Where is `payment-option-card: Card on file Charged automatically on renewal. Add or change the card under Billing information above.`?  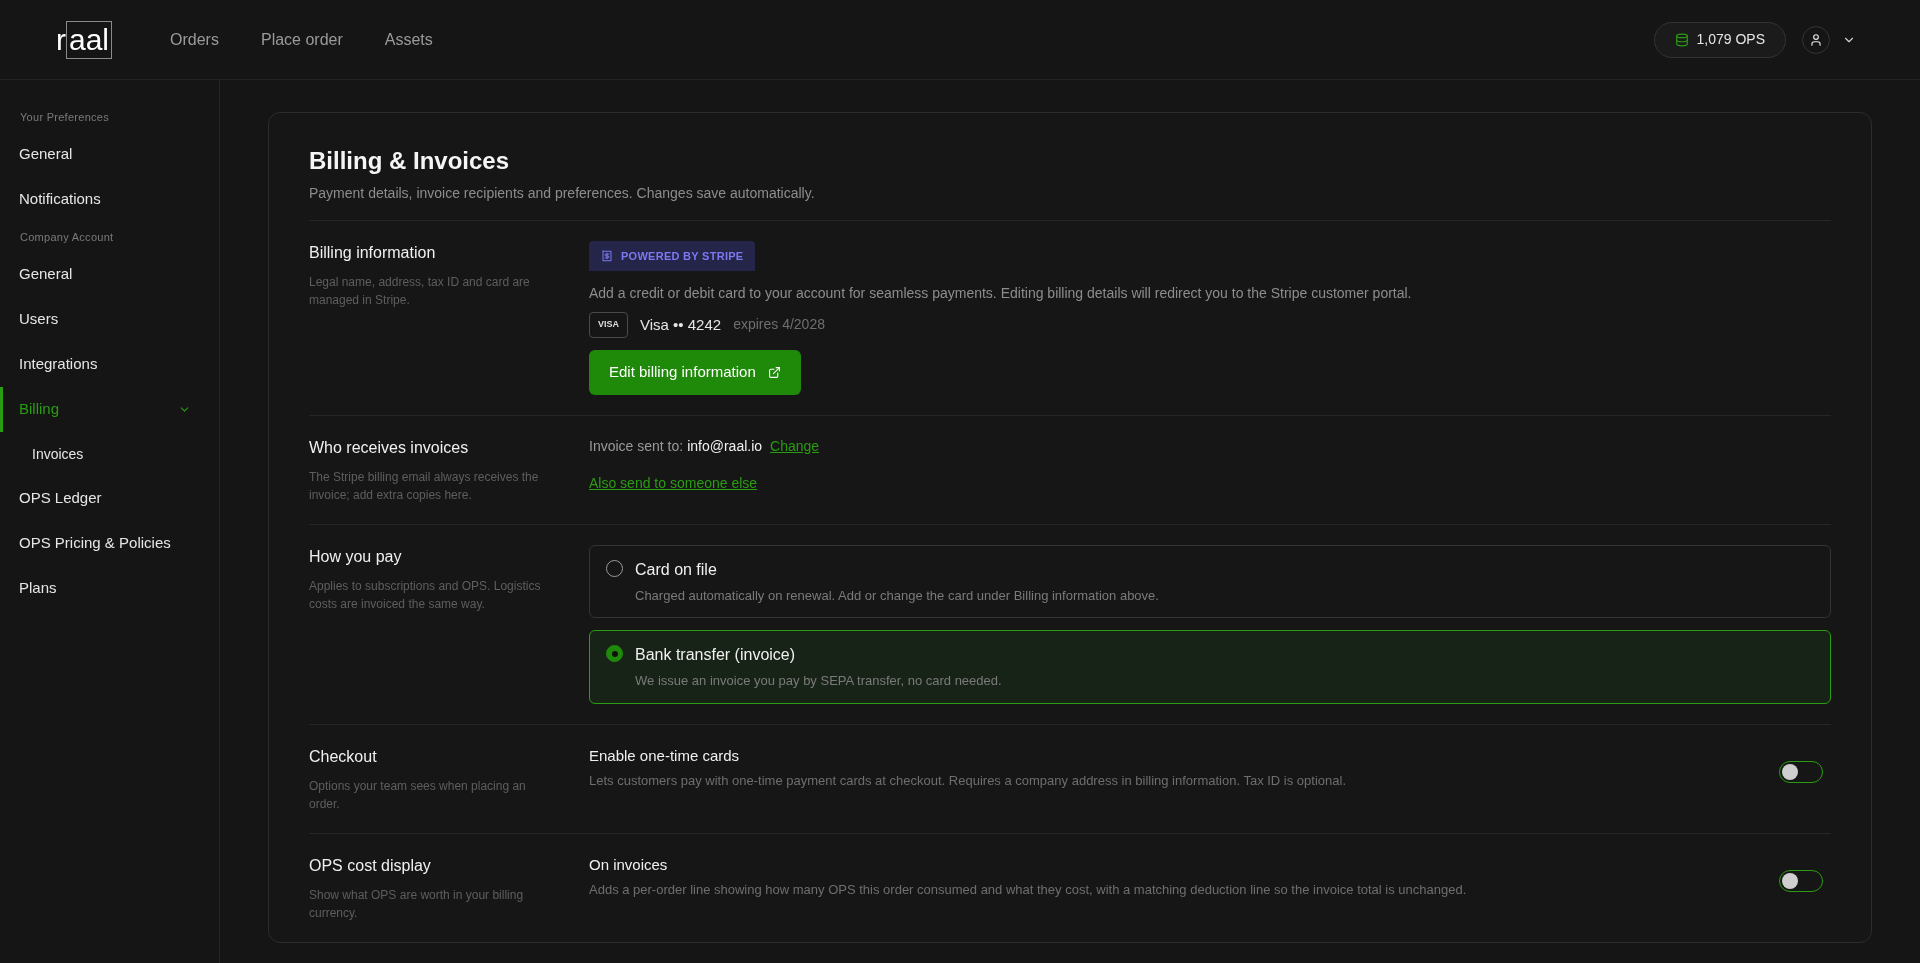 payment-option-card: Card on file Charged automatically on renewal. Add or change the card under Billing information above. is located at coordinates (1210, 581).